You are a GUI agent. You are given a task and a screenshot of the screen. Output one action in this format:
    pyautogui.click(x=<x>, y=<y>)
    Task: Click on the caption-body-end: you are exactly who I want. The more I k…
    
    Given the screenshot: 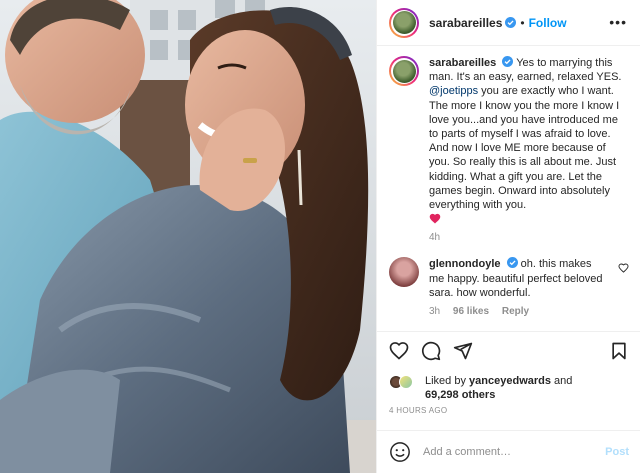 What is the action you would take?
    pyautogui.click(x=524, y=148)
    